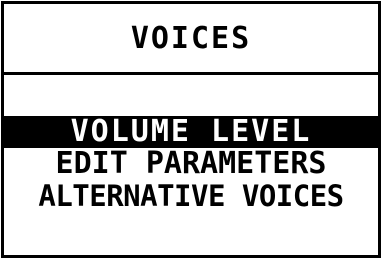 This screenshot has width=382, height=260. Describe the element at coordinates (191, 38) in the screenshot. I see `screen-title: VOICES` at that location.